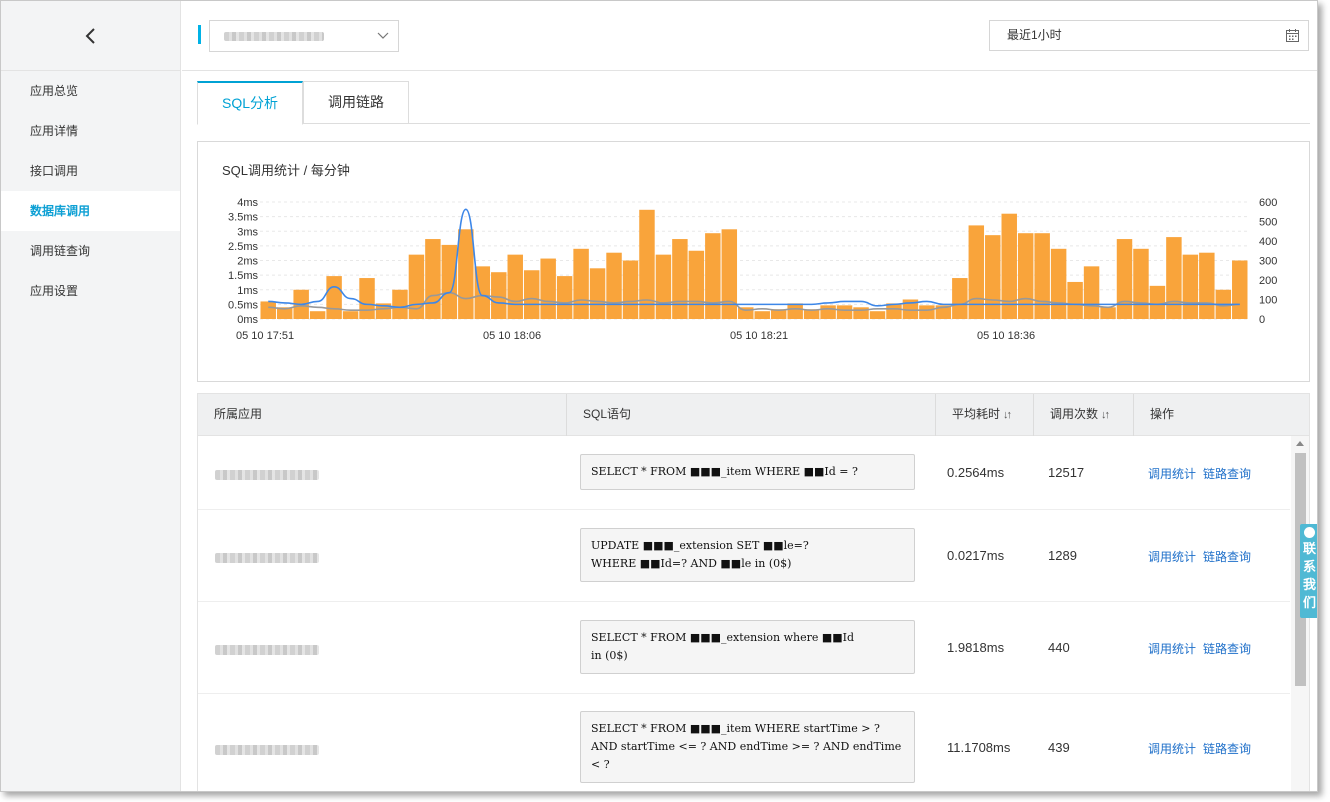  I want to click on x-tick-label: 05 10 17:51, so click(265, 336).